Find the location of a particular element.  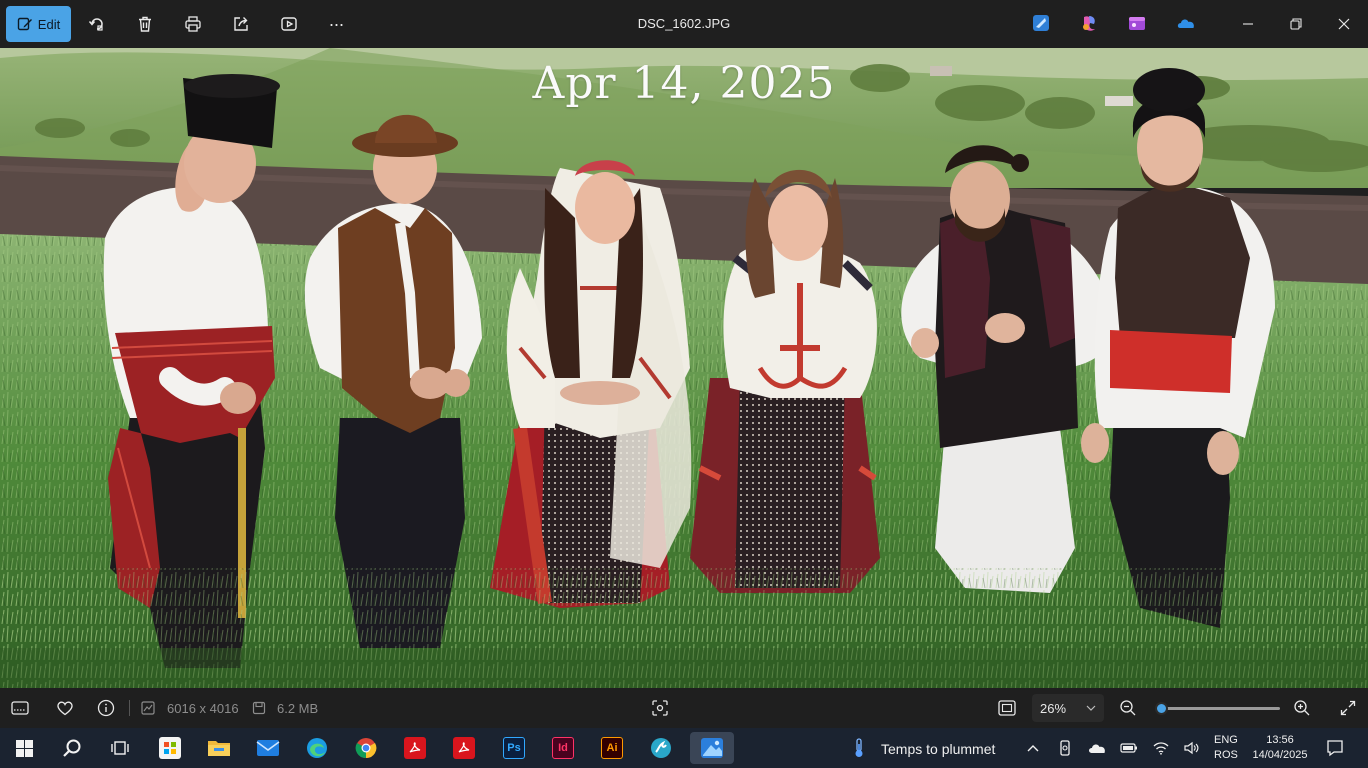

more-icon: ··· is located at coordinates (336, 23).